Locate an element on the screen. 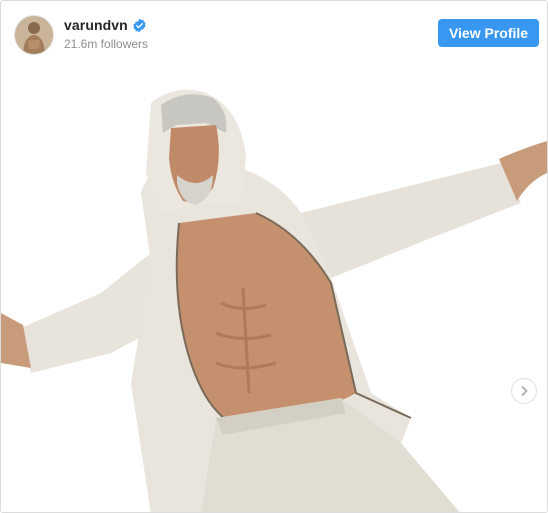 This screenshot has height=513, width=548. view-profile-button: View Profile is located at coordinates (488, 33).